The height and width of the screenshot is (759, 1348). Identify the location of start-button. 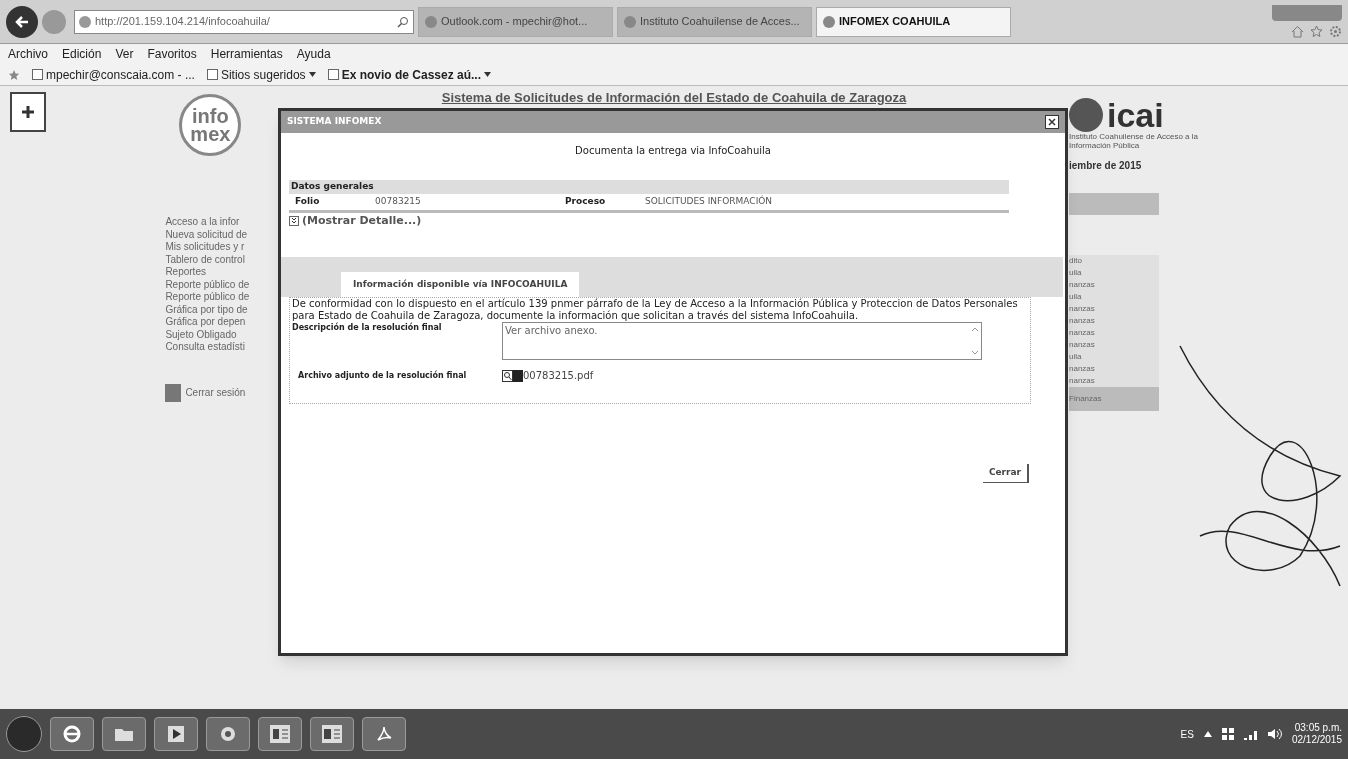
(24, 734).